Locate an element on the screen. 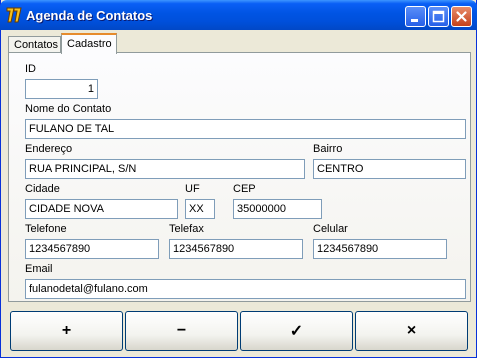 This screenshot has width=477, height=358. tab-contatos: Contatos is located at coordinates (34, 44).